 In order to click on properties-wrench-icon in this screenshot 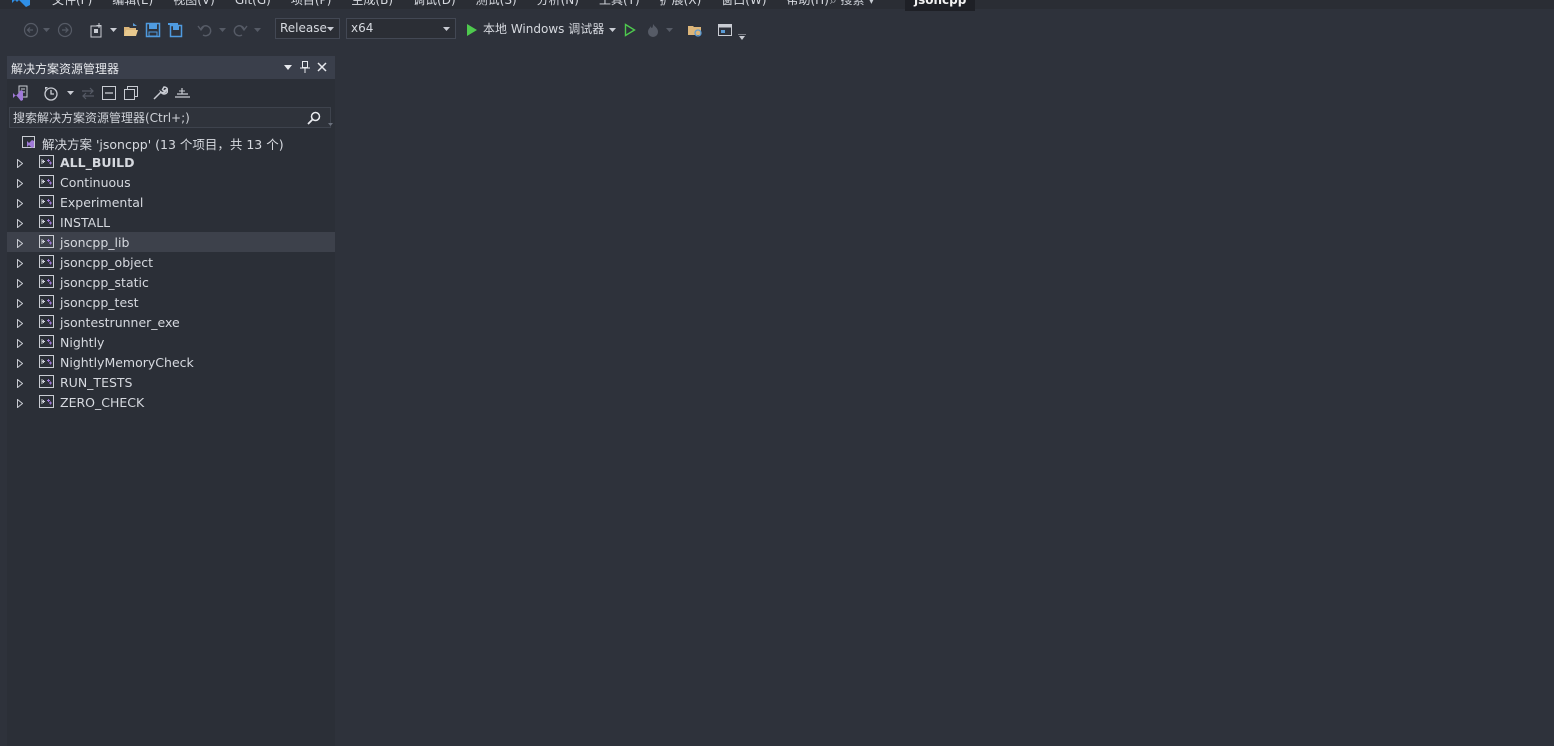, I will do `click(160, 93)`.